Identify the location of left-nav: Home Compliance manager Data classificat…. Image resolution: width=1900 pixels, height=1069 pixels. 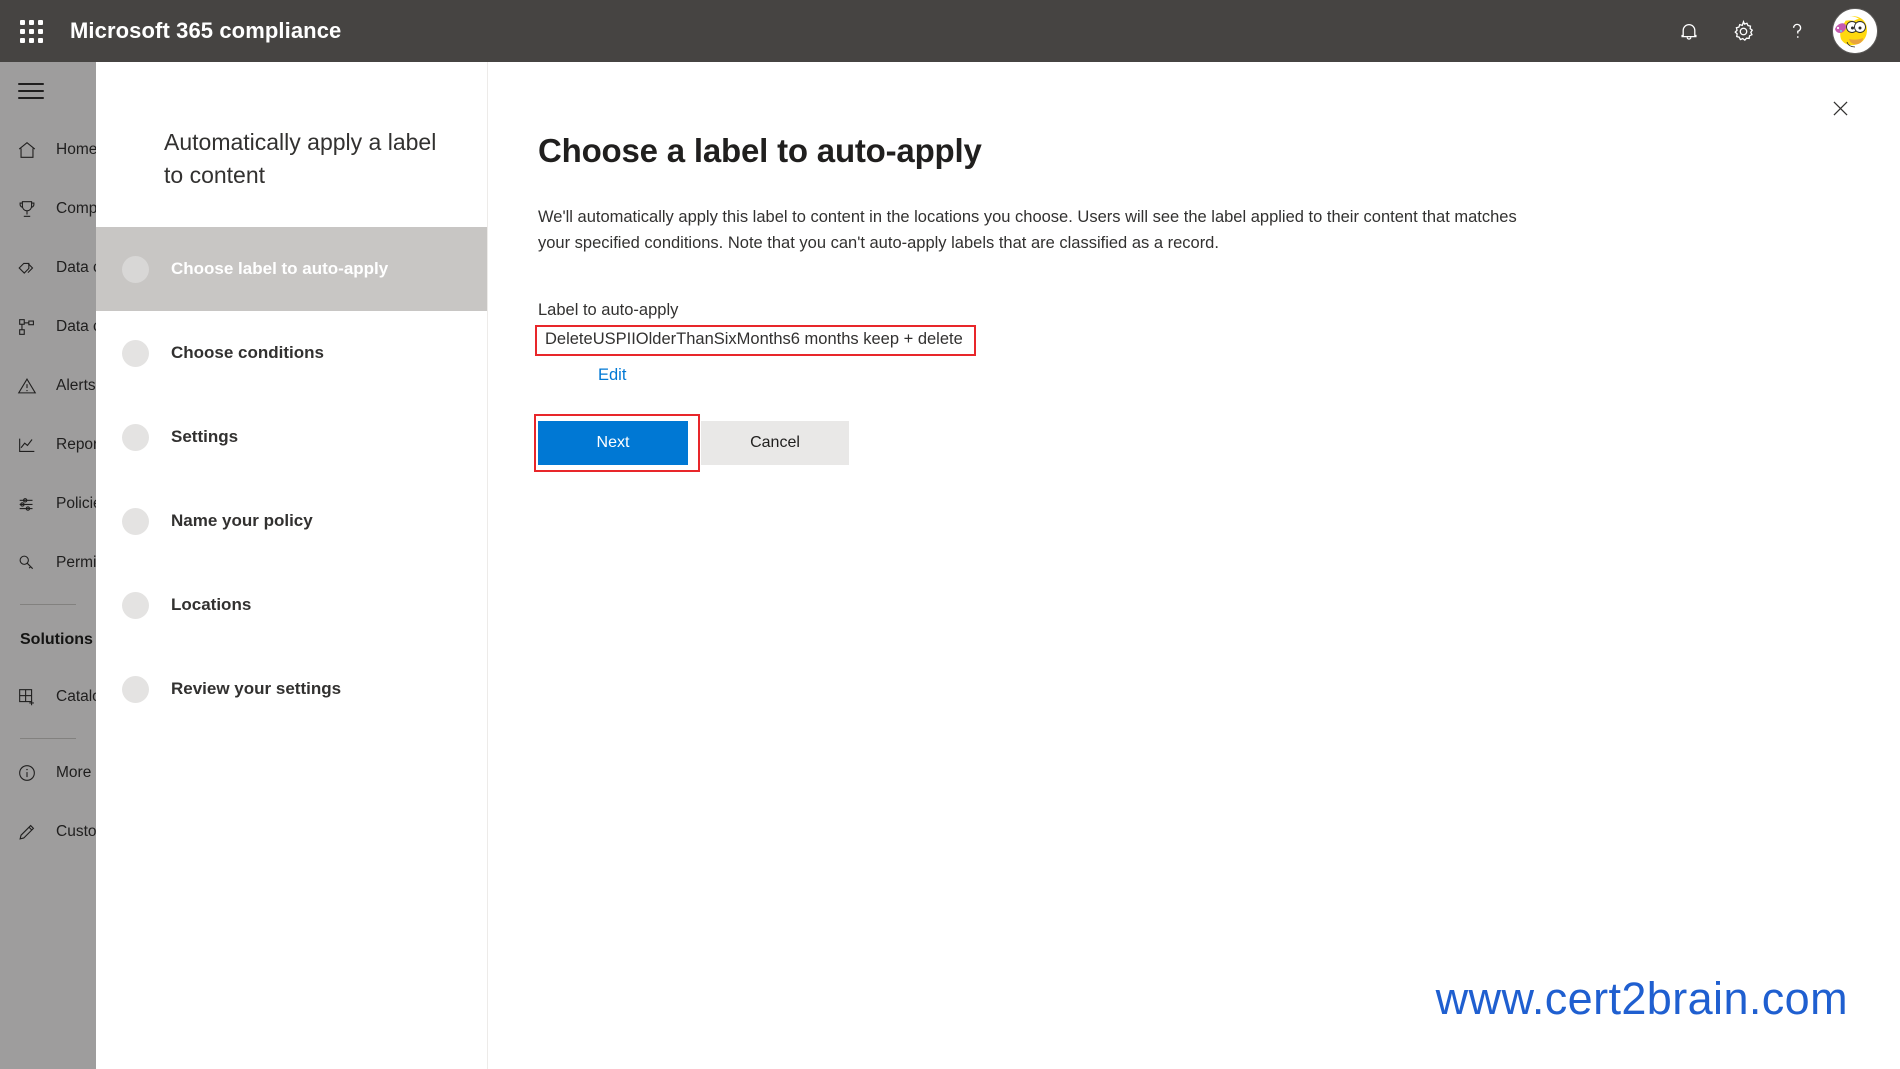
(48, 565).